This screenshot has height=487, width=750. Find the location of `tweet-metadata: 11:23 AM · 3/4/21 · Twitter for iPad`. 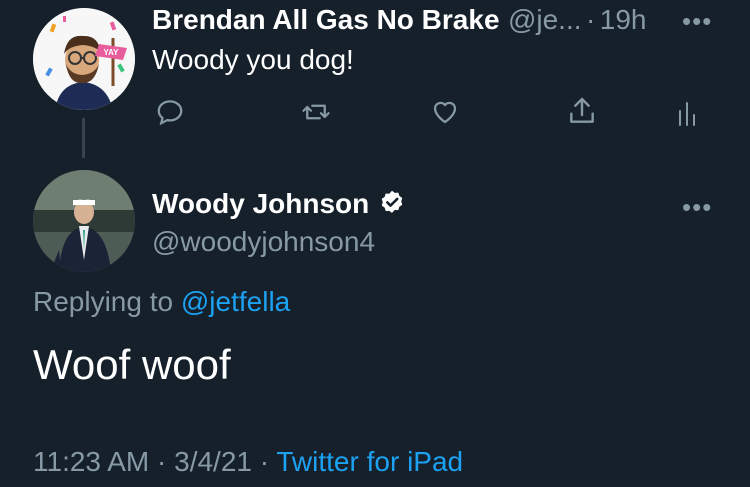

tweet-metadata: 11:23 AM · 3/4/21 · Twitter for iPad is located at coordinates (248, 462).